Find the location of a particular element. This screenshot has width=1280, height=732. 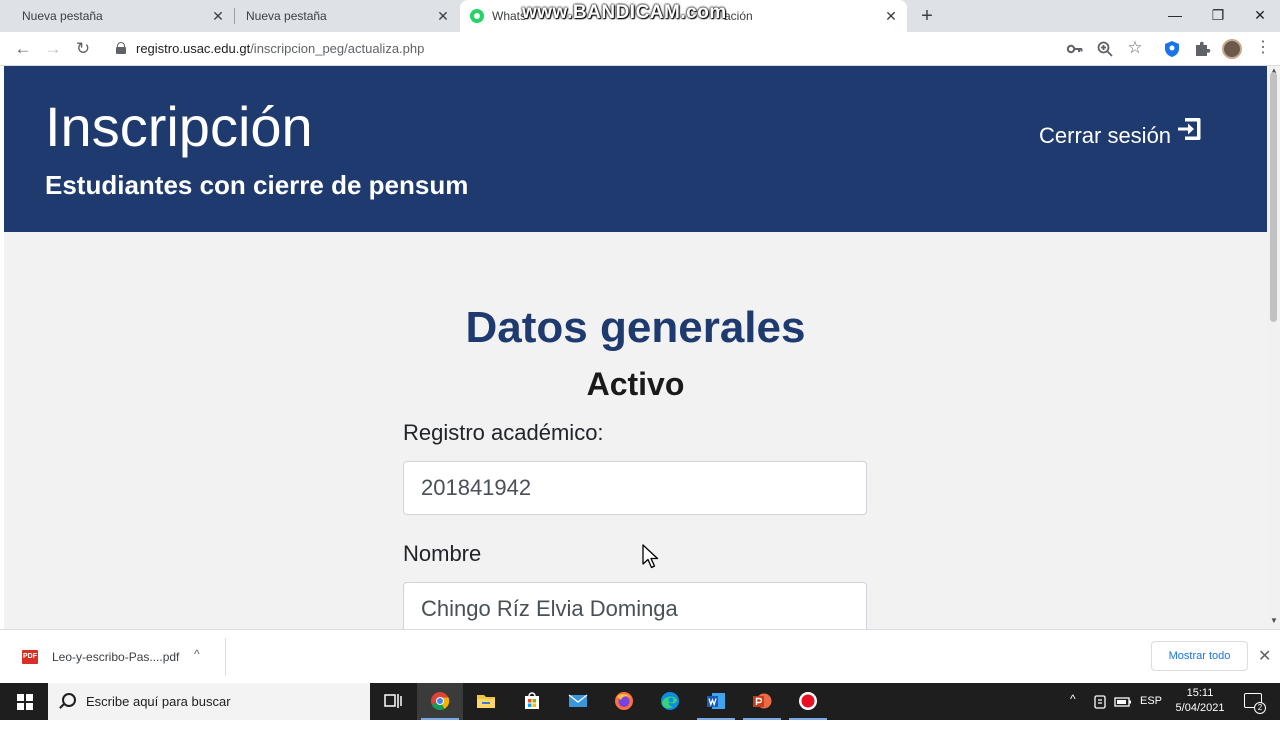

profile-avatar is located at coordinates (1232, 49).